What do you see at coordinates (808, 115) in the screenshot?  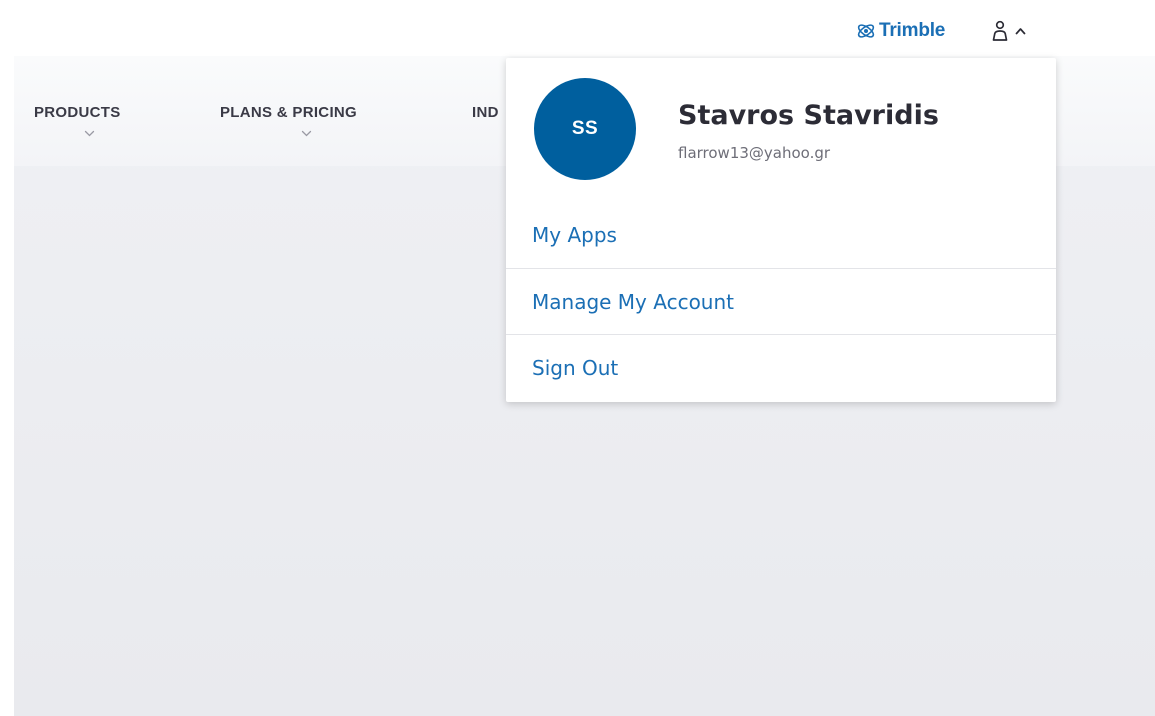 I see `user-name: Stavros Stavridis` at bounding box center [808, 115].